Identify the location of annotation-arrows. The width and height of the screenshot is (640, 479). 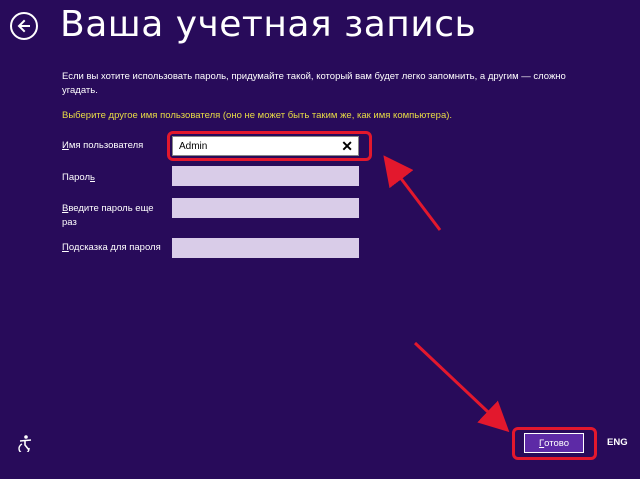
(446, 294).